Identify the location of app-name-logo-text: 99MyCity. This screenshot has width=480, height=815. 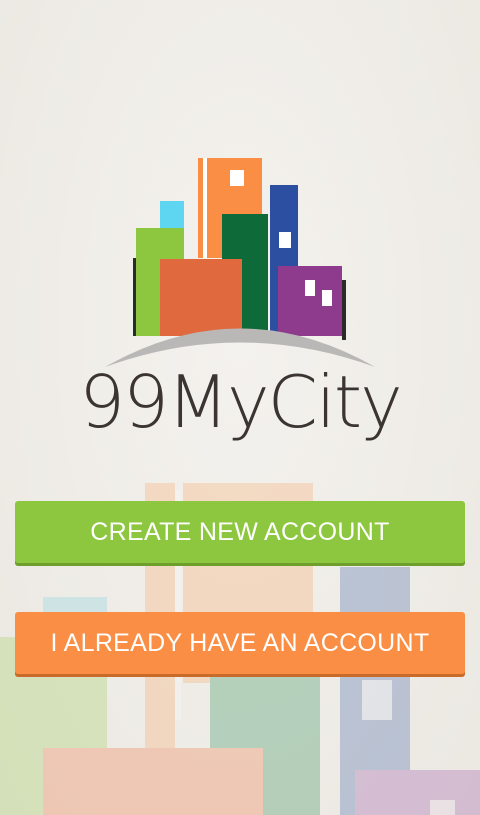
(240, 402).